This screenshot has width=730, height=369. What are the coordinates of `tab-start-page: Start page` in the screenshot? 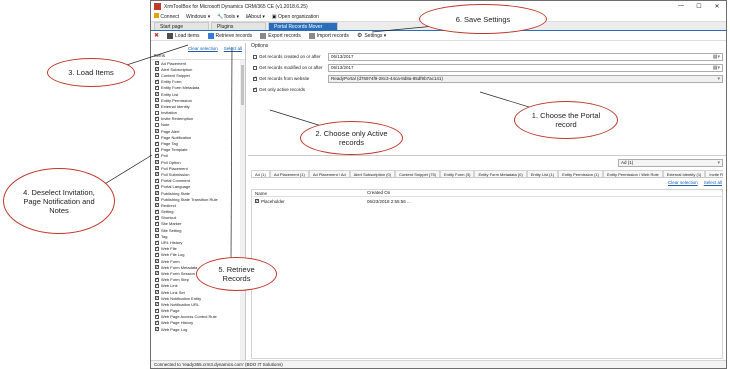 It's located at (181, 26).